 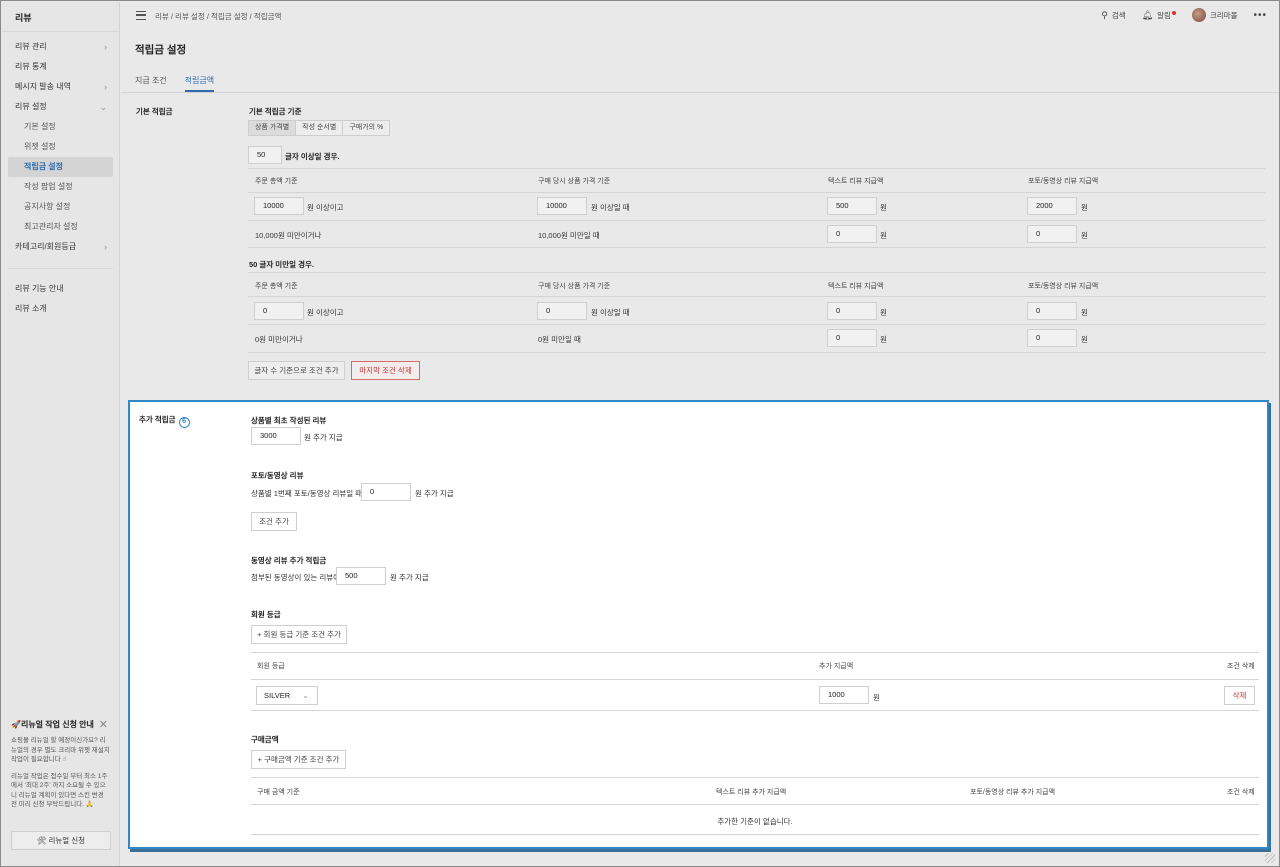 What do you see at coordinates (199, 83) in the screenshot?
I see `tab-mileage-amount: 적립금액` at bounding box center [199, 83].